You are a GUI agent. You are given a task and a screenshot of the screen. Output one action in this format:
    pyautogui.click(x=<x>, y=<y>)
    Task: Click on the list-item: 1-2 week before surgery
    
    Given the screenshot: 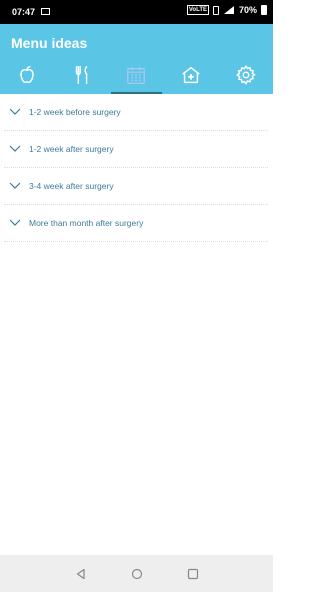 What is the action you would take?
    pyautogui.click(x=136, y=112)
    